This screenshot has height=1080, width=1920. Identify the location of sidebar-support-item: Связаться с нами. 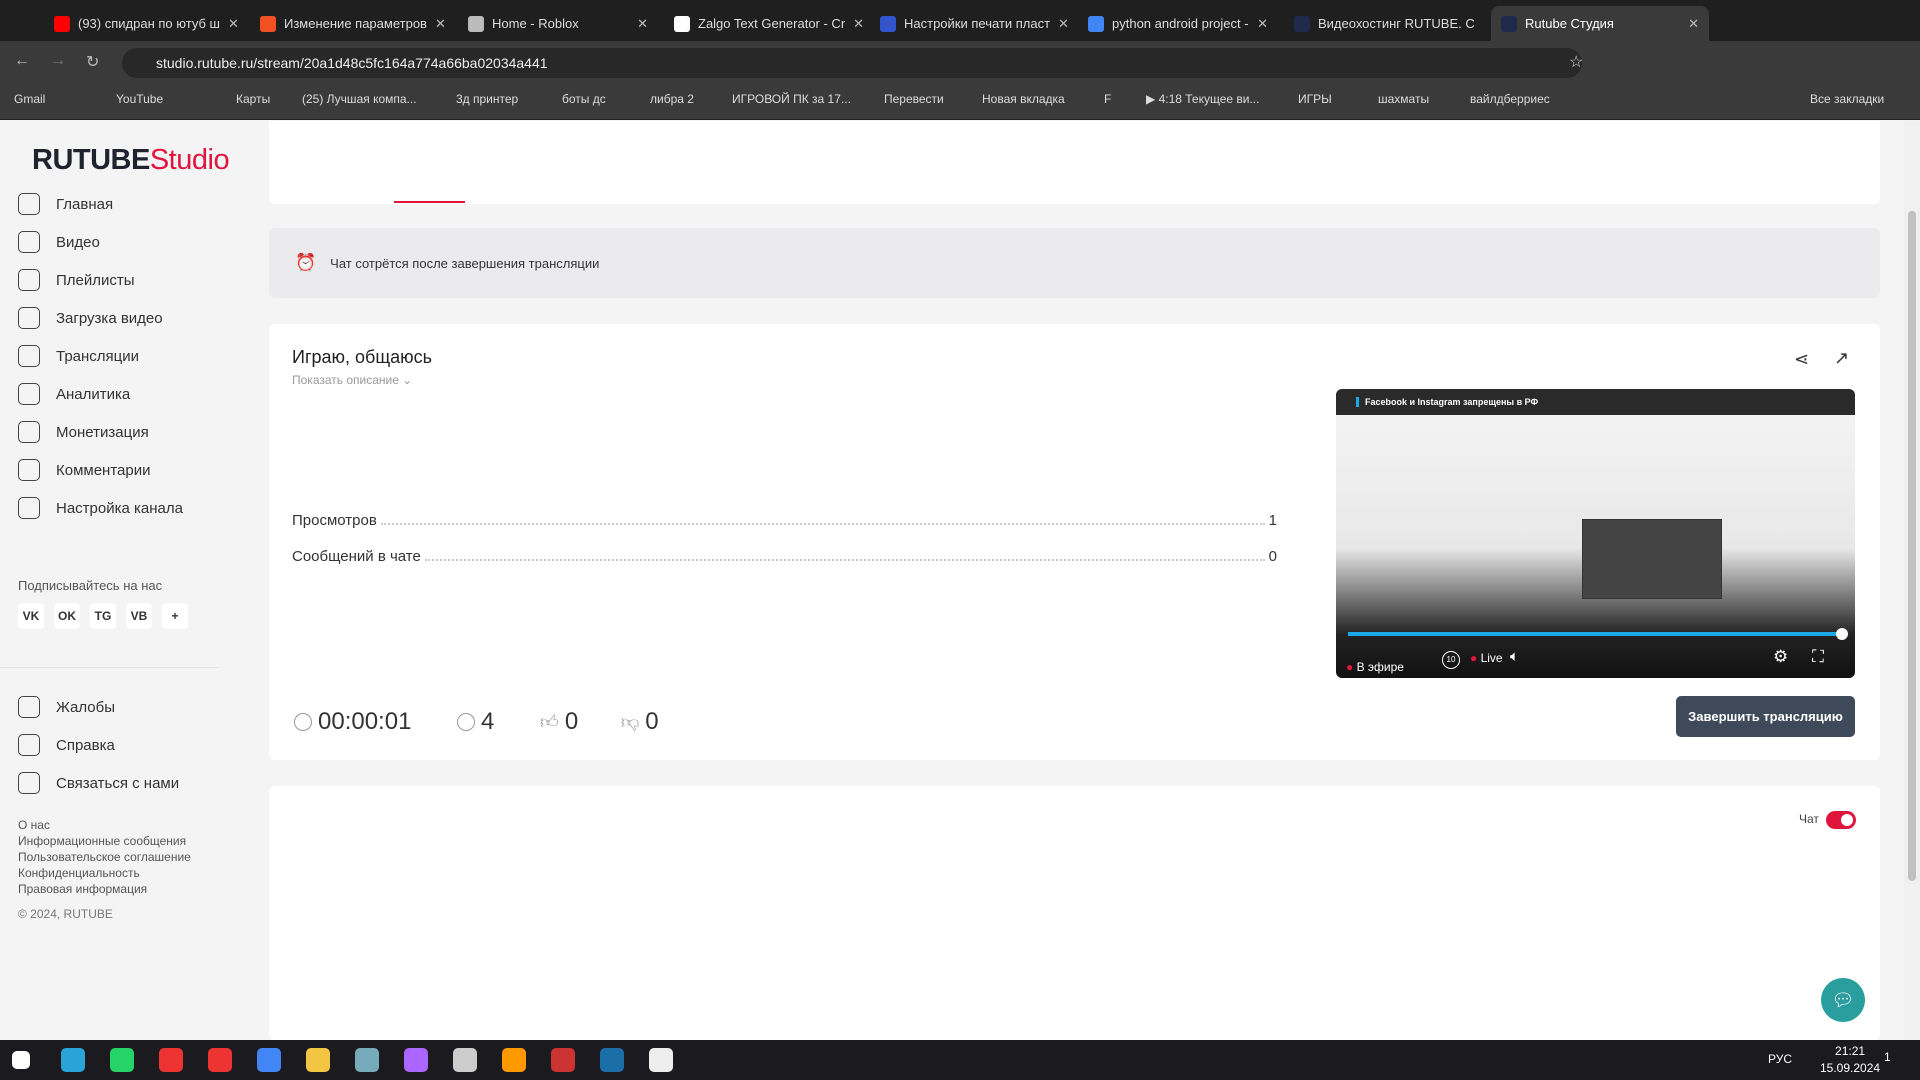
(98, 783).